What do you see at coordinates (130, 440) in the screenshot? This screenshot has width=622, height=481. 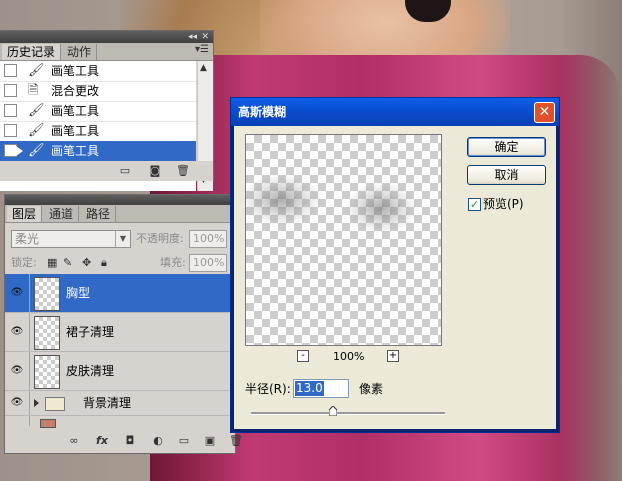 I see `mask-icon: ◘` at bounding box center [130, 440].